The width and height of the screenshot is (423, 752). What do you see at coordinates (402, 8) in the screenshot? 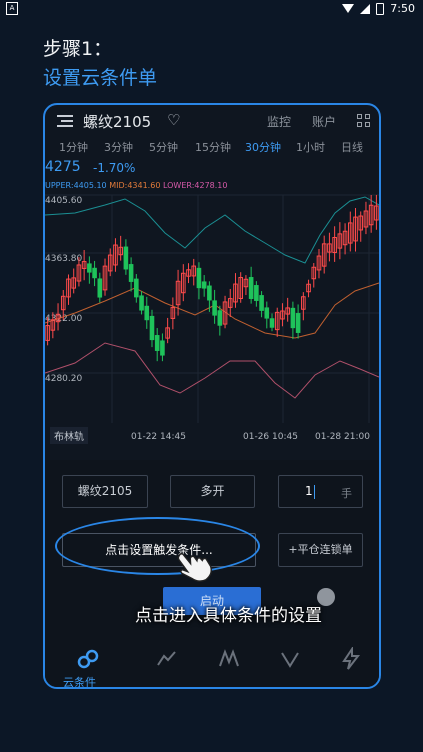
I see `status-time: 7:50` at bounding box center [402, 8].